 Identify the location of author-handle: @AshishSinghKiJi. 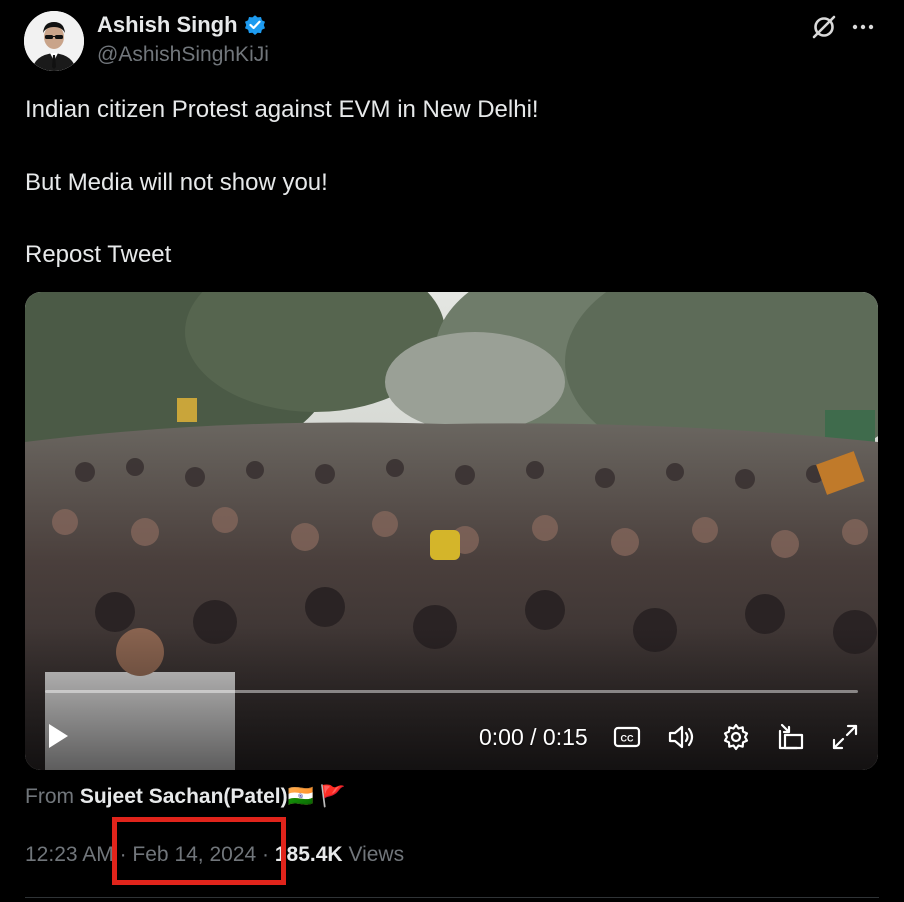
(183, 55).